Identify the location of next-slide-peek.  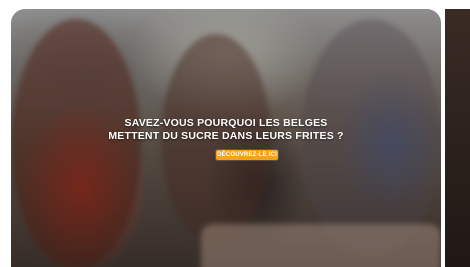
(457, 138).